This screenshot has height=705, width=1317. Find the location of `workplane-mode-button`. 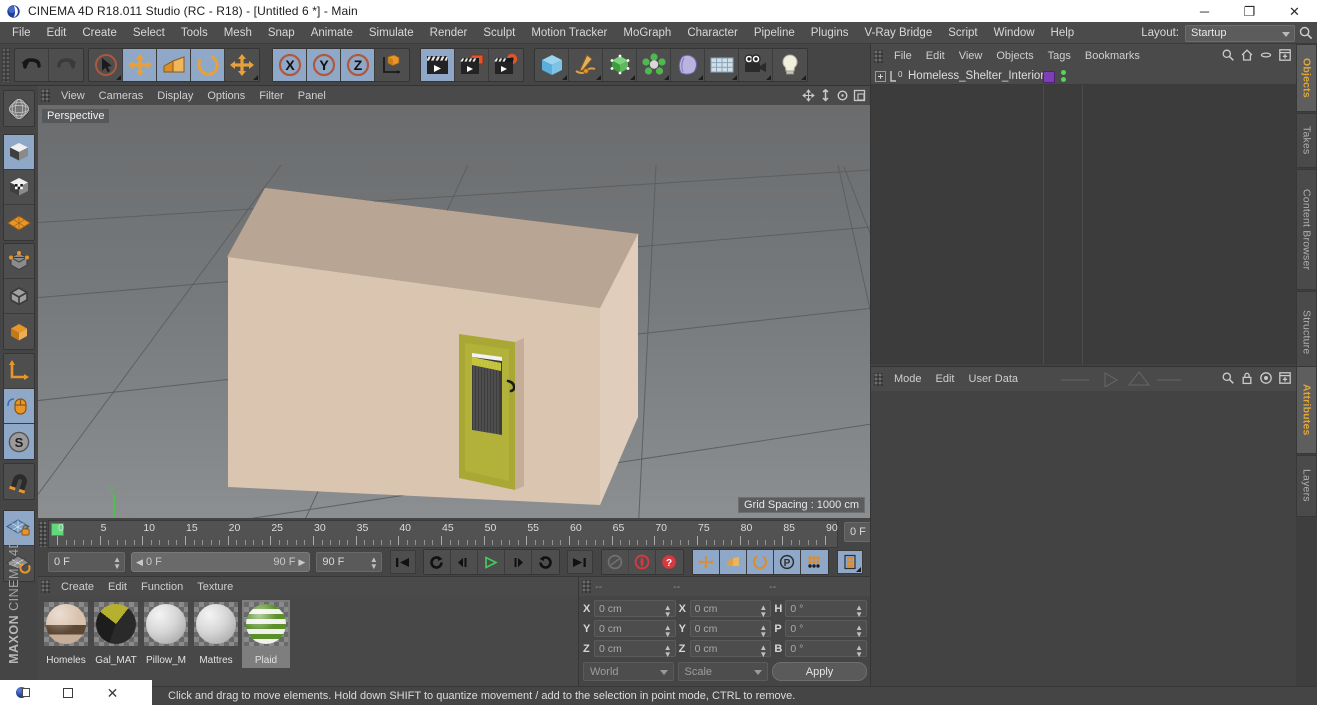

workplane-mode-button is located at coordinates (19, 222).